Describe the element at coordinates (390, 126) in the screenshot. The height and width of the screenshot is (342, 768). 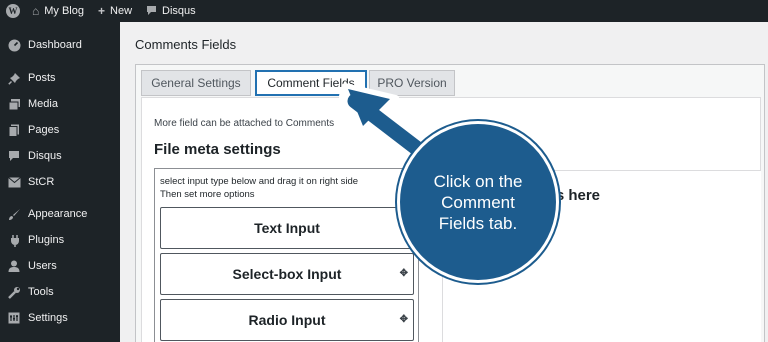
I see `annotation-arrow-icon` at that location.